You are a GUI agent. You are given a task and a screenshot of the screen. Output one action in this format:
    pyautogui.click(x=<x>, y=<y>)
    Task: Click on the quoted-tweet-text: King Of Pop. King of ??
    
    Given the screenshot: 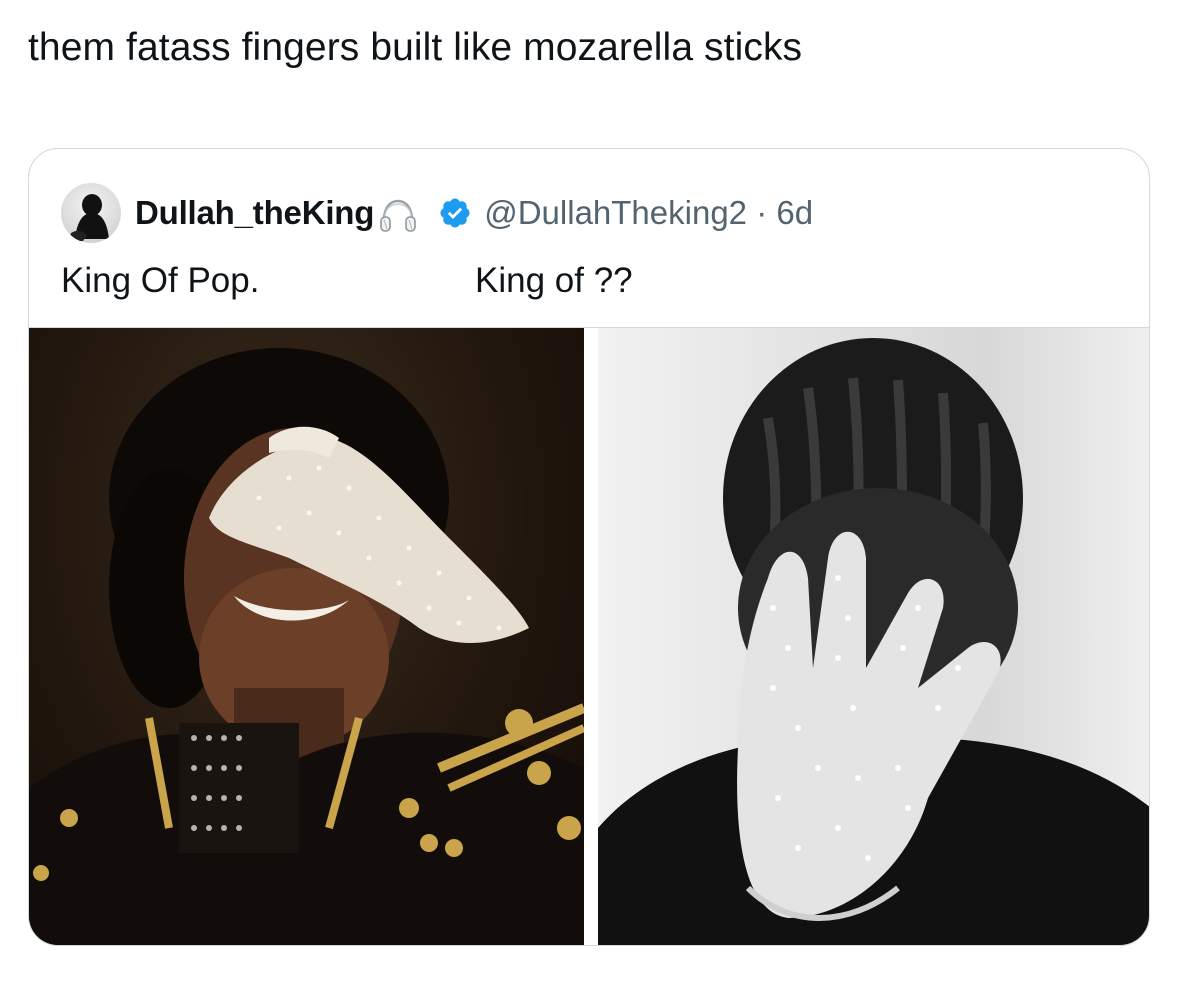 What is the action you would take?
    pyautogui.click(x=347, y=281)
    